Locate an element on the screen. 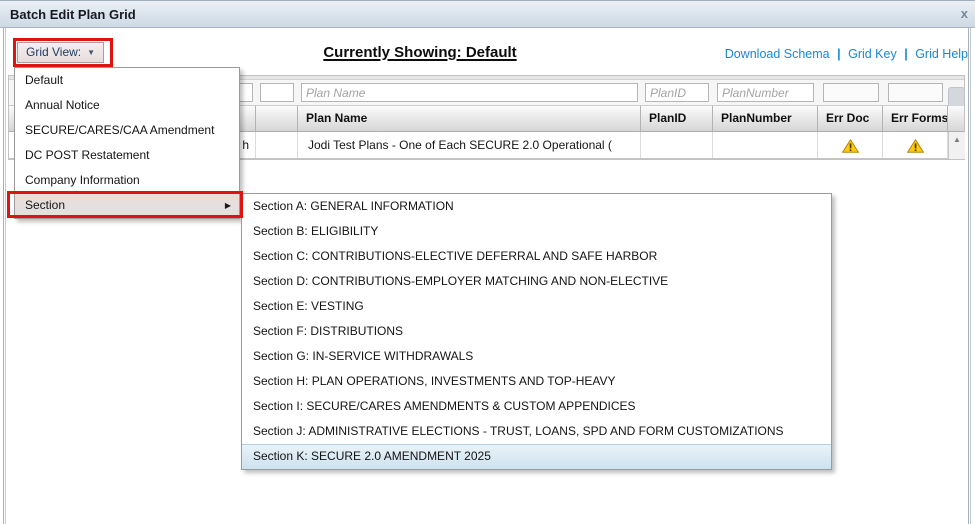 The width and height of the screenshot is (975, 524). header-err-forms: Err Forms is located at coordinates (915, 118).